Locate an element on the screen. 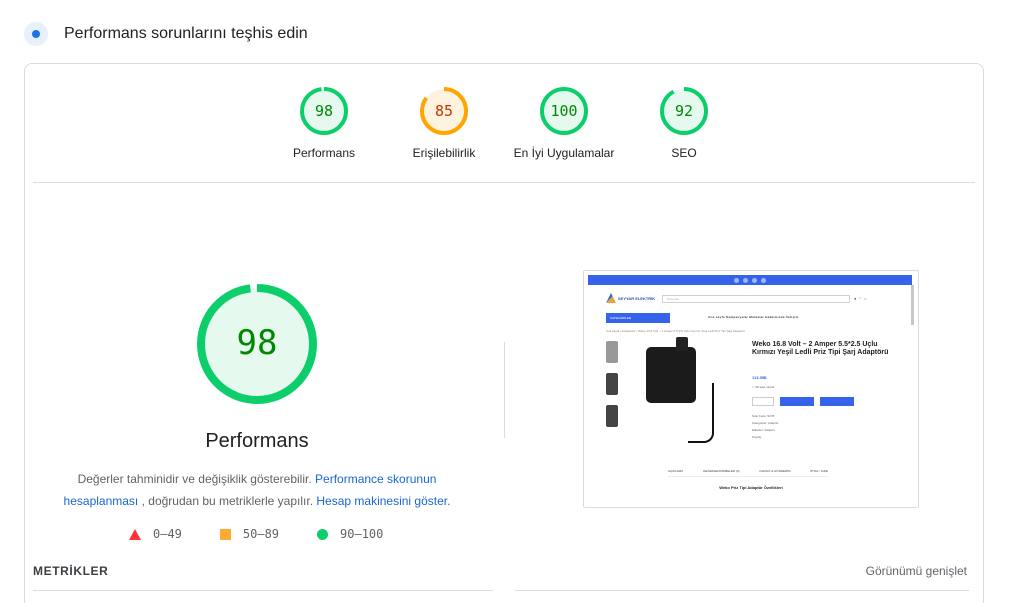 This screenshot has width=1031, height=603. legend-fail-label: 0–49 is located at coordinates (167, 534).